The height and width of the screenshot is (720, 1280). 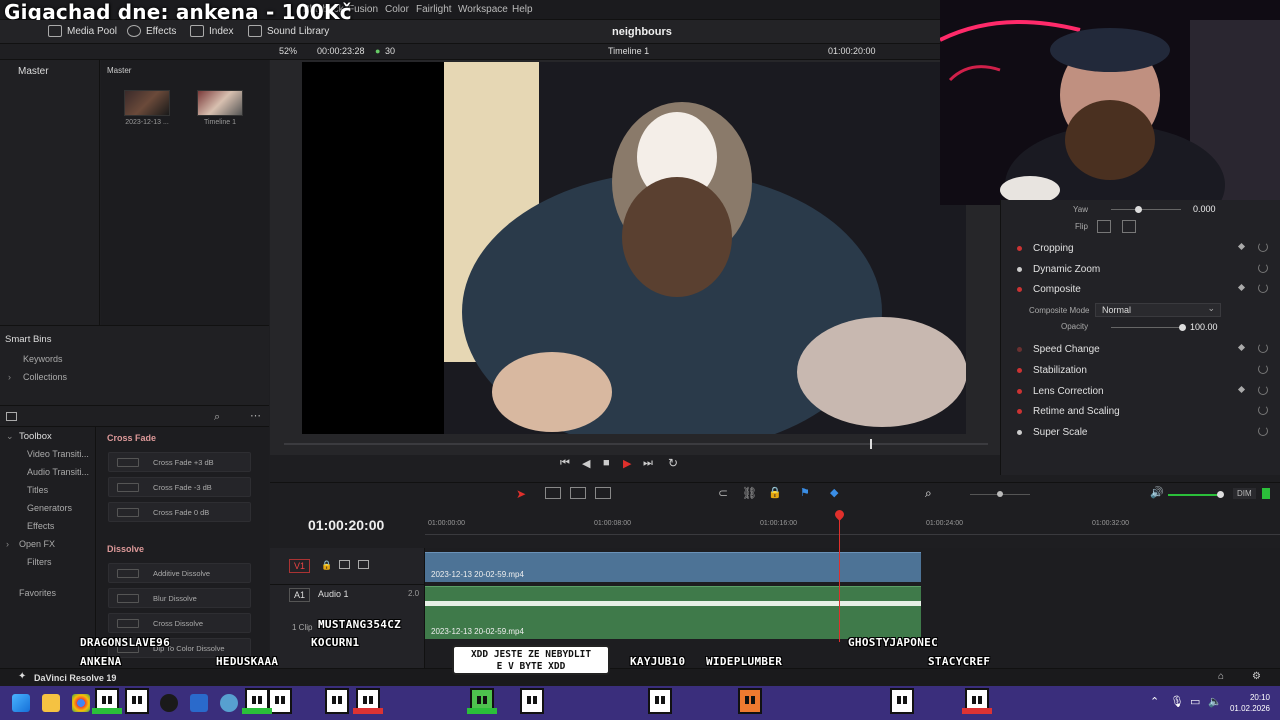 I want to click on index-button: Index, so click(x=211, y=31).